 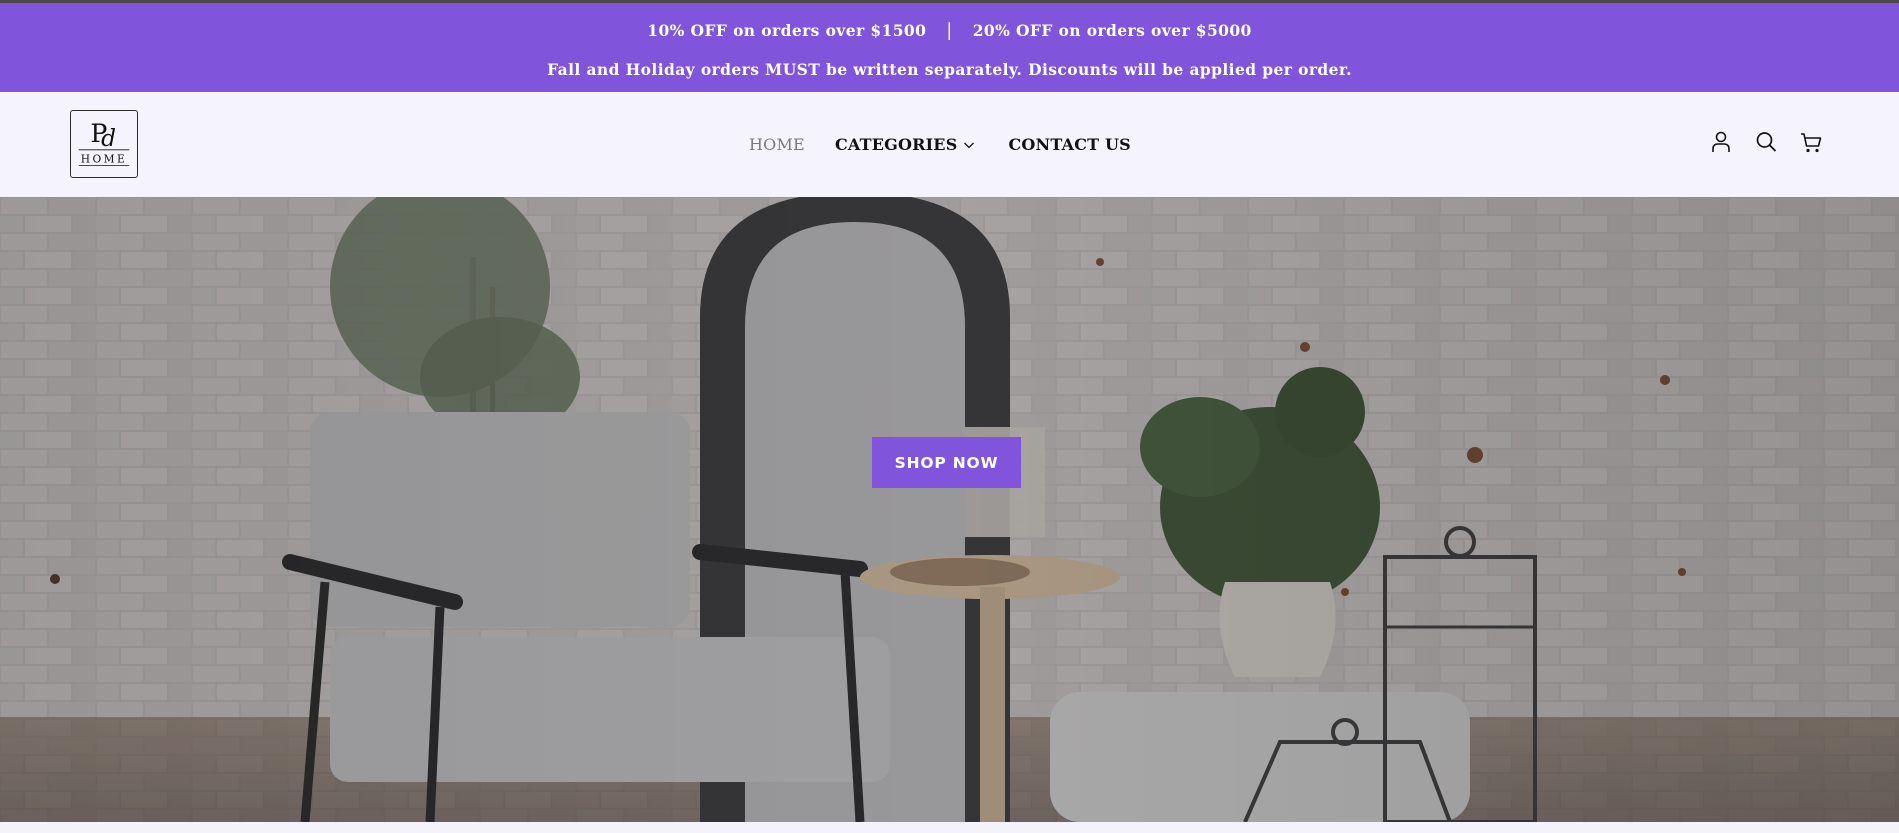 What do you see at coordinates (108, 138) in the screenshot?
I see `svg-text: d` at bounding box center [108, 138].